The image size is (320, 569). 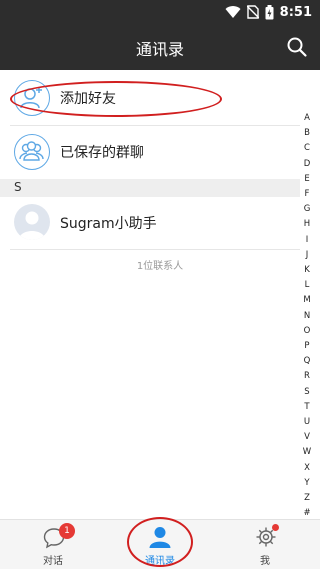 What do you see at coordinates (307, 331) in the screenshot?
I see `alphabet-letter: O` at bounding box center [307, 331].